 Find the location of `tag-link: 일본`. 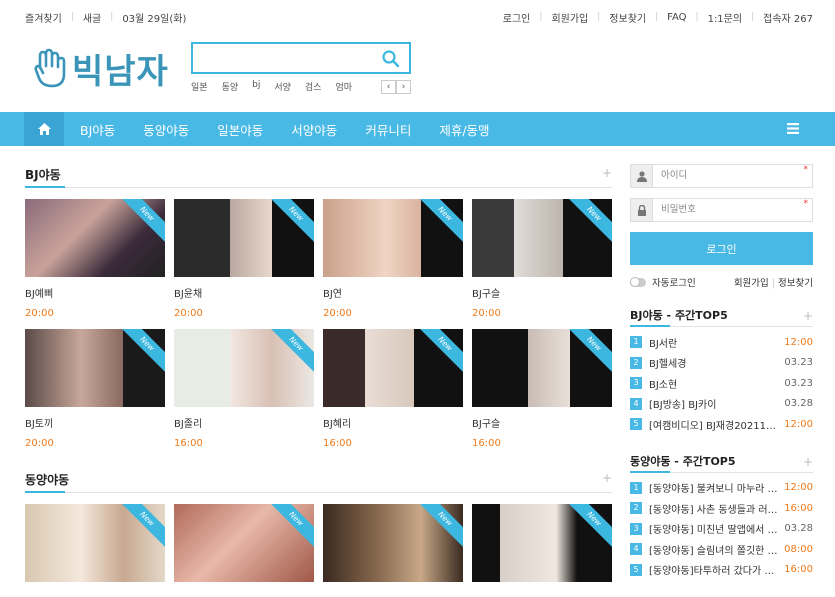

tag-link: 일본 is located at coordinates (199, 86).